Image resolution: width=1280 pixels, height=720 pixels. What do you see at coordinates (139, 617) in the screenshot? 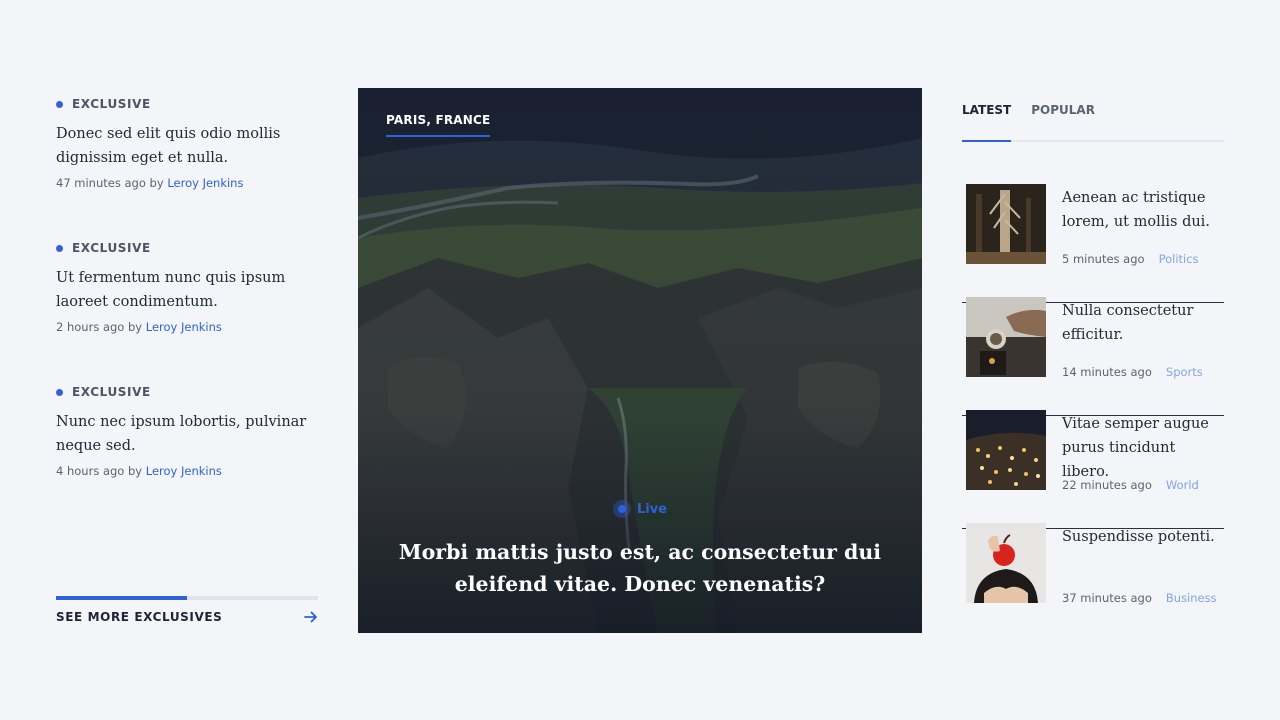
I see `see-more-label: SEE MORE EXCLUSIVES` at bounding box center [139, 617].